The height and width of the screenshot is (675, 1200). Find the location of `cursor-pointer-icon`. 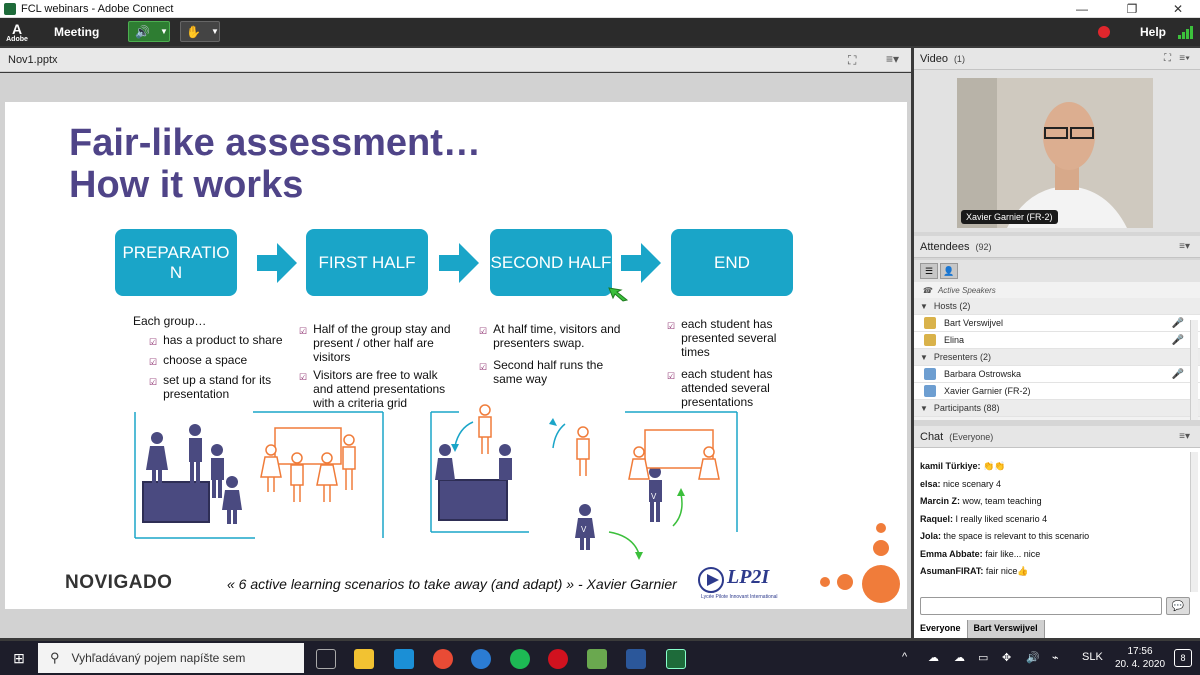

cursor-pointer-icon is located at coordinates (618, 294).